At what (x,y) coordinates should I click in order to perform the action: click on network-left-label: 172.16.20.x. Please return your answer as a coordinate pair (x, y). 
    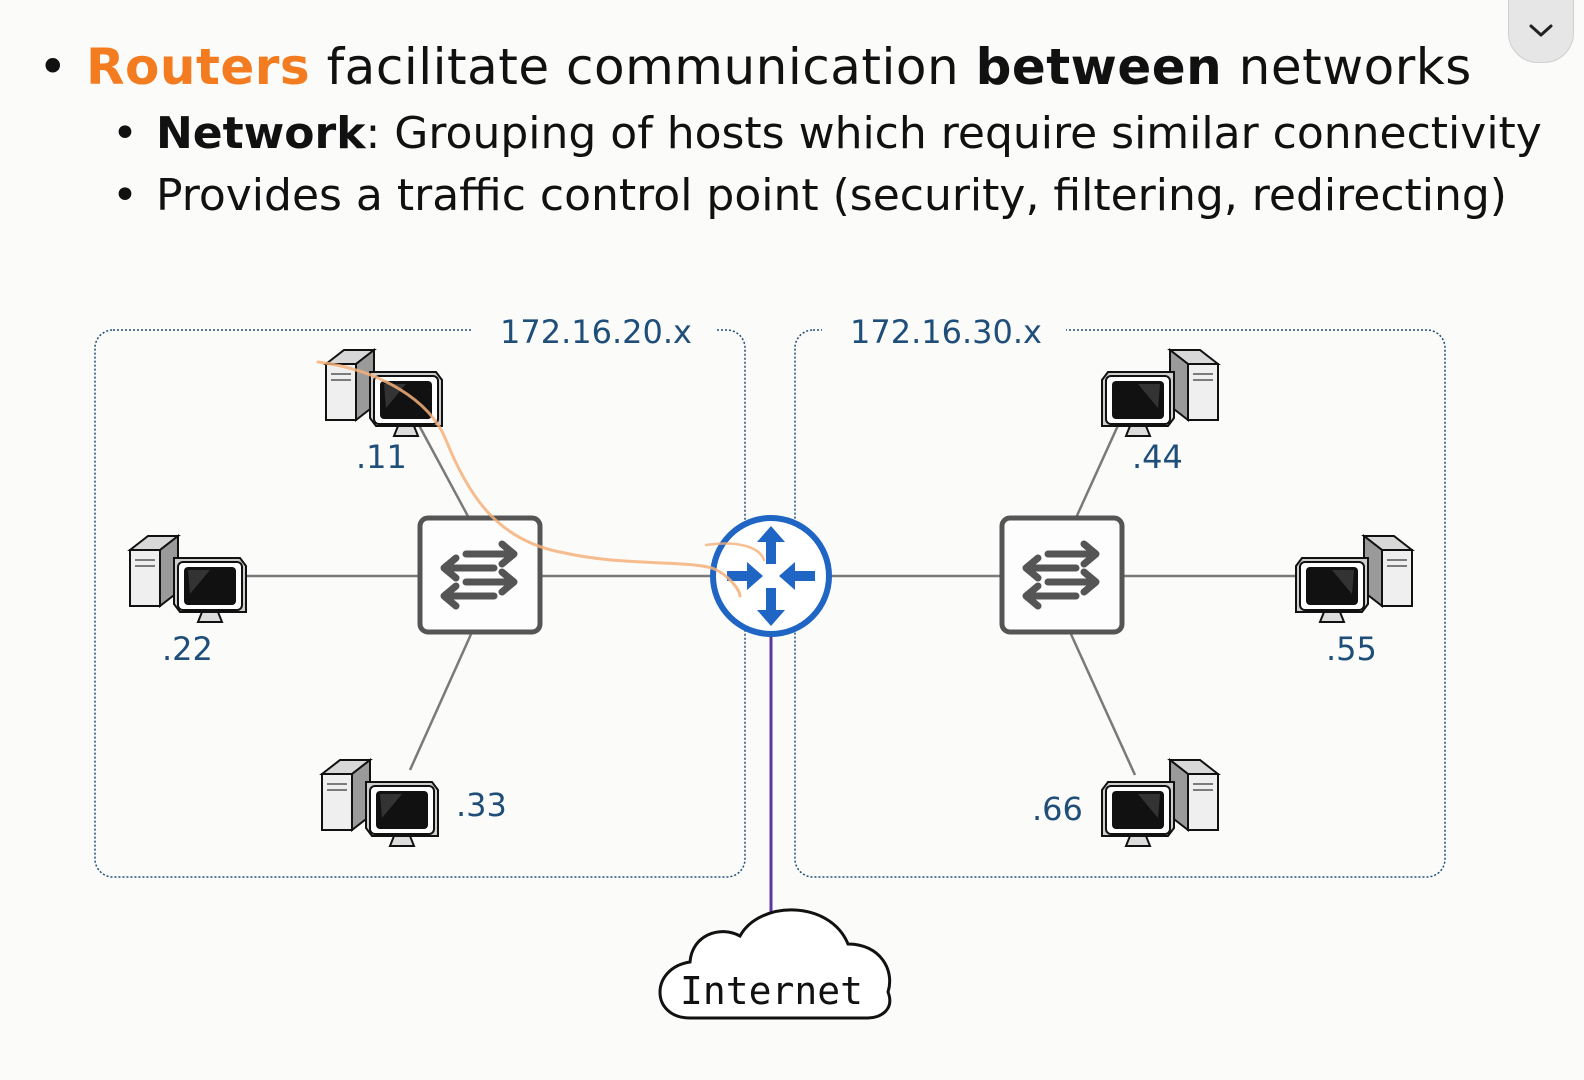
    Looking at the image, I should click on (596, 332).